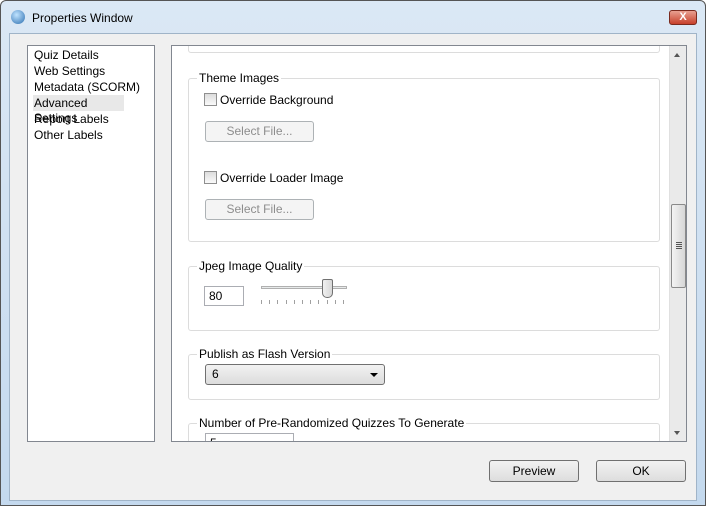 This screenshot has height=506, width=710. I want to click on grip-icon, so click(679, 242).